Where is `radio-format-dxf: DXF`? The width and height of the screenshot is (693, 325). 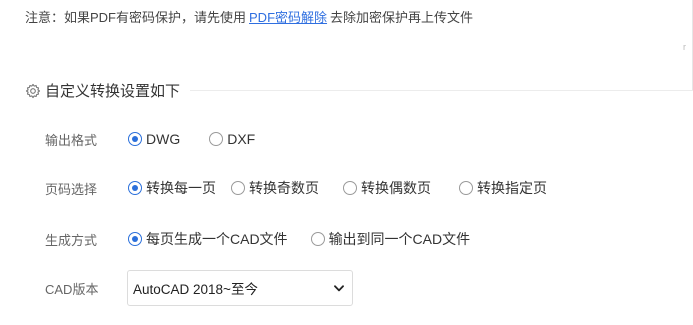
radio-format-dxf: DXF is located at coordinates (232, 139).